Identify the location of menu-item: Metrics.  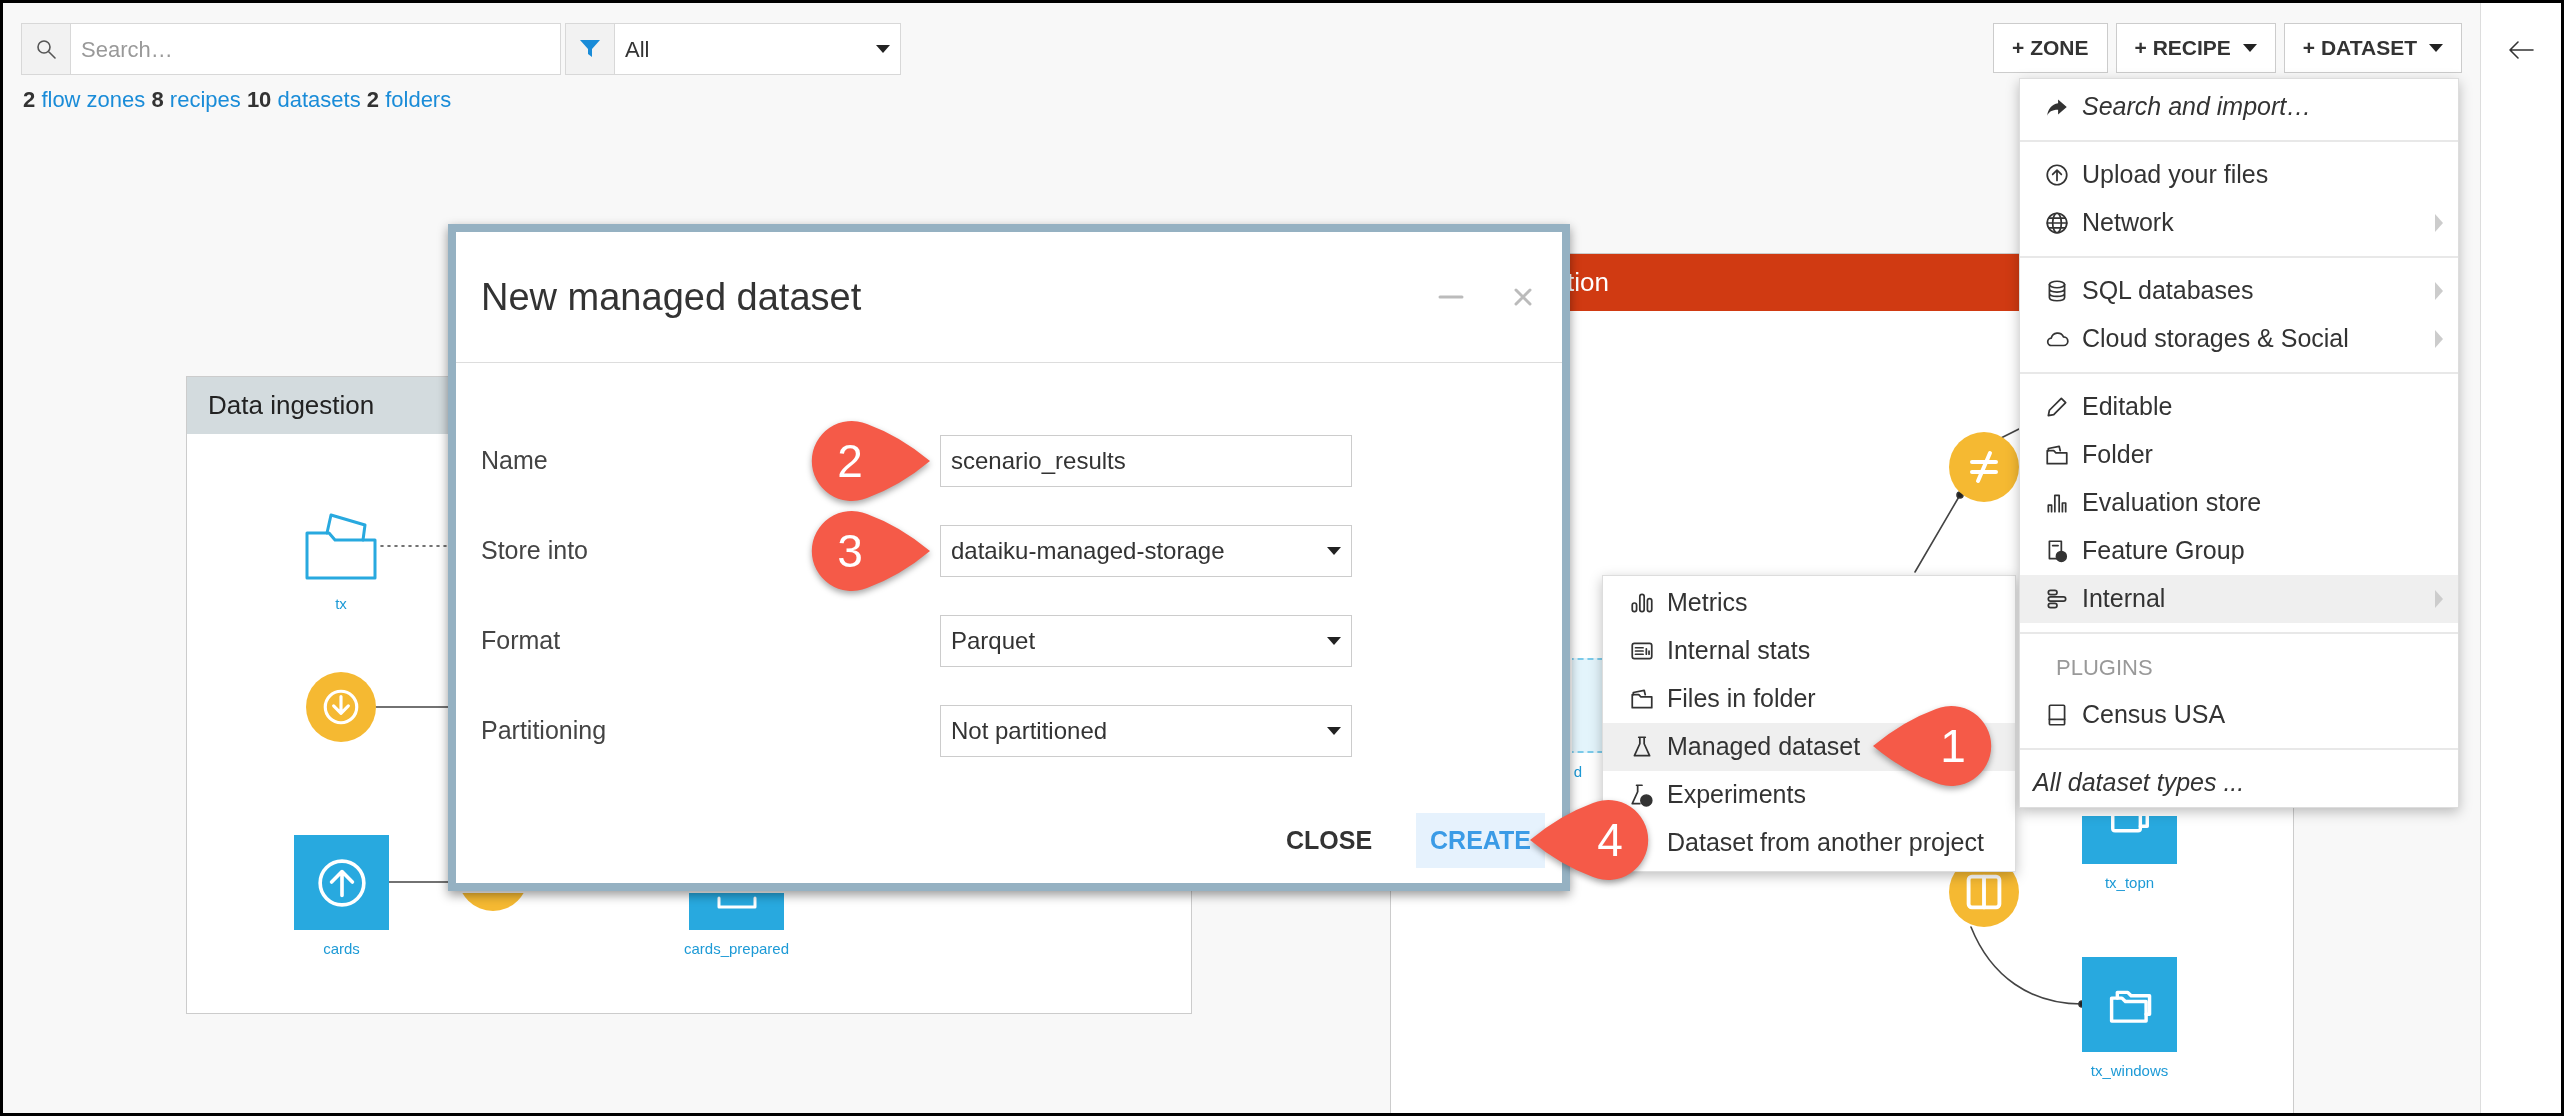
(1809, 603).